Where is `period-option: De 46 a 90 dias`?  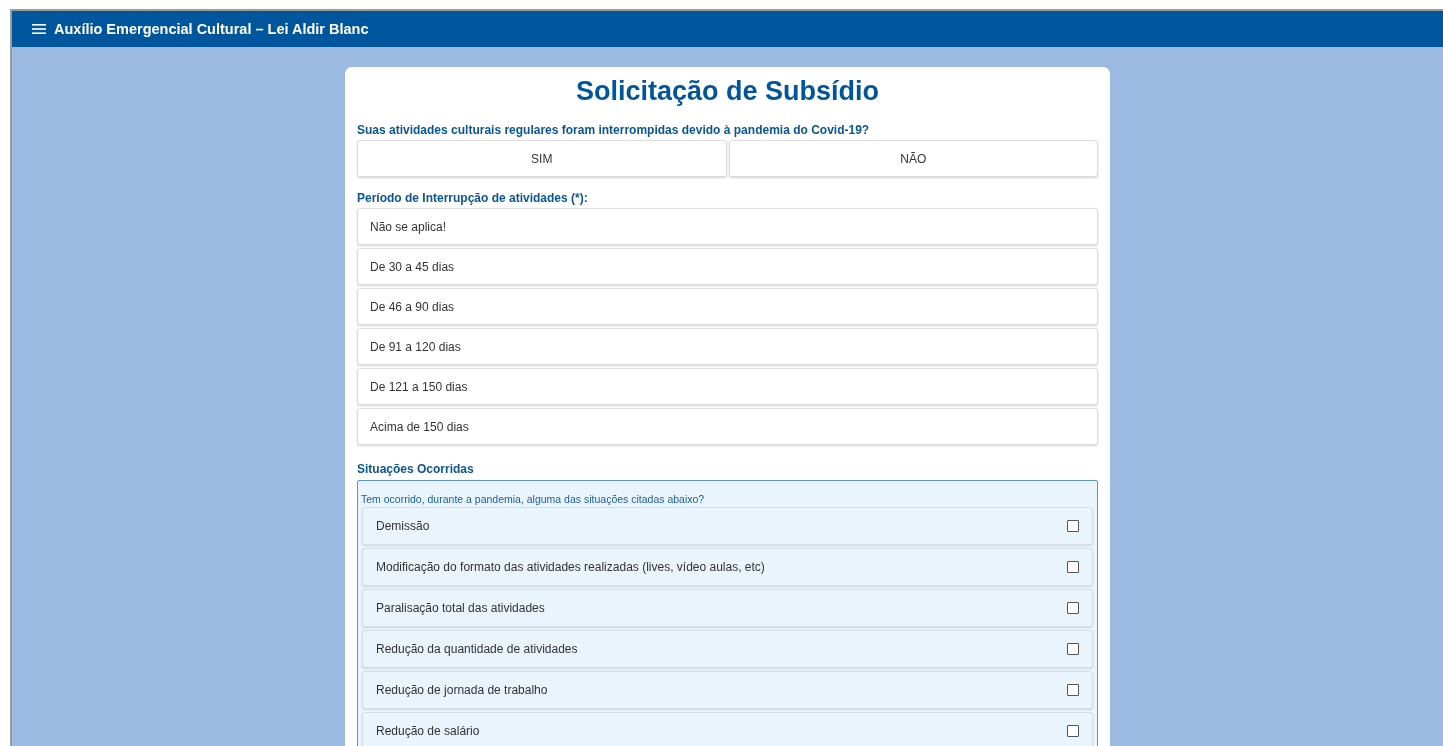 period-option: De 46 a 90 dias is located at coordinates (727, 306).